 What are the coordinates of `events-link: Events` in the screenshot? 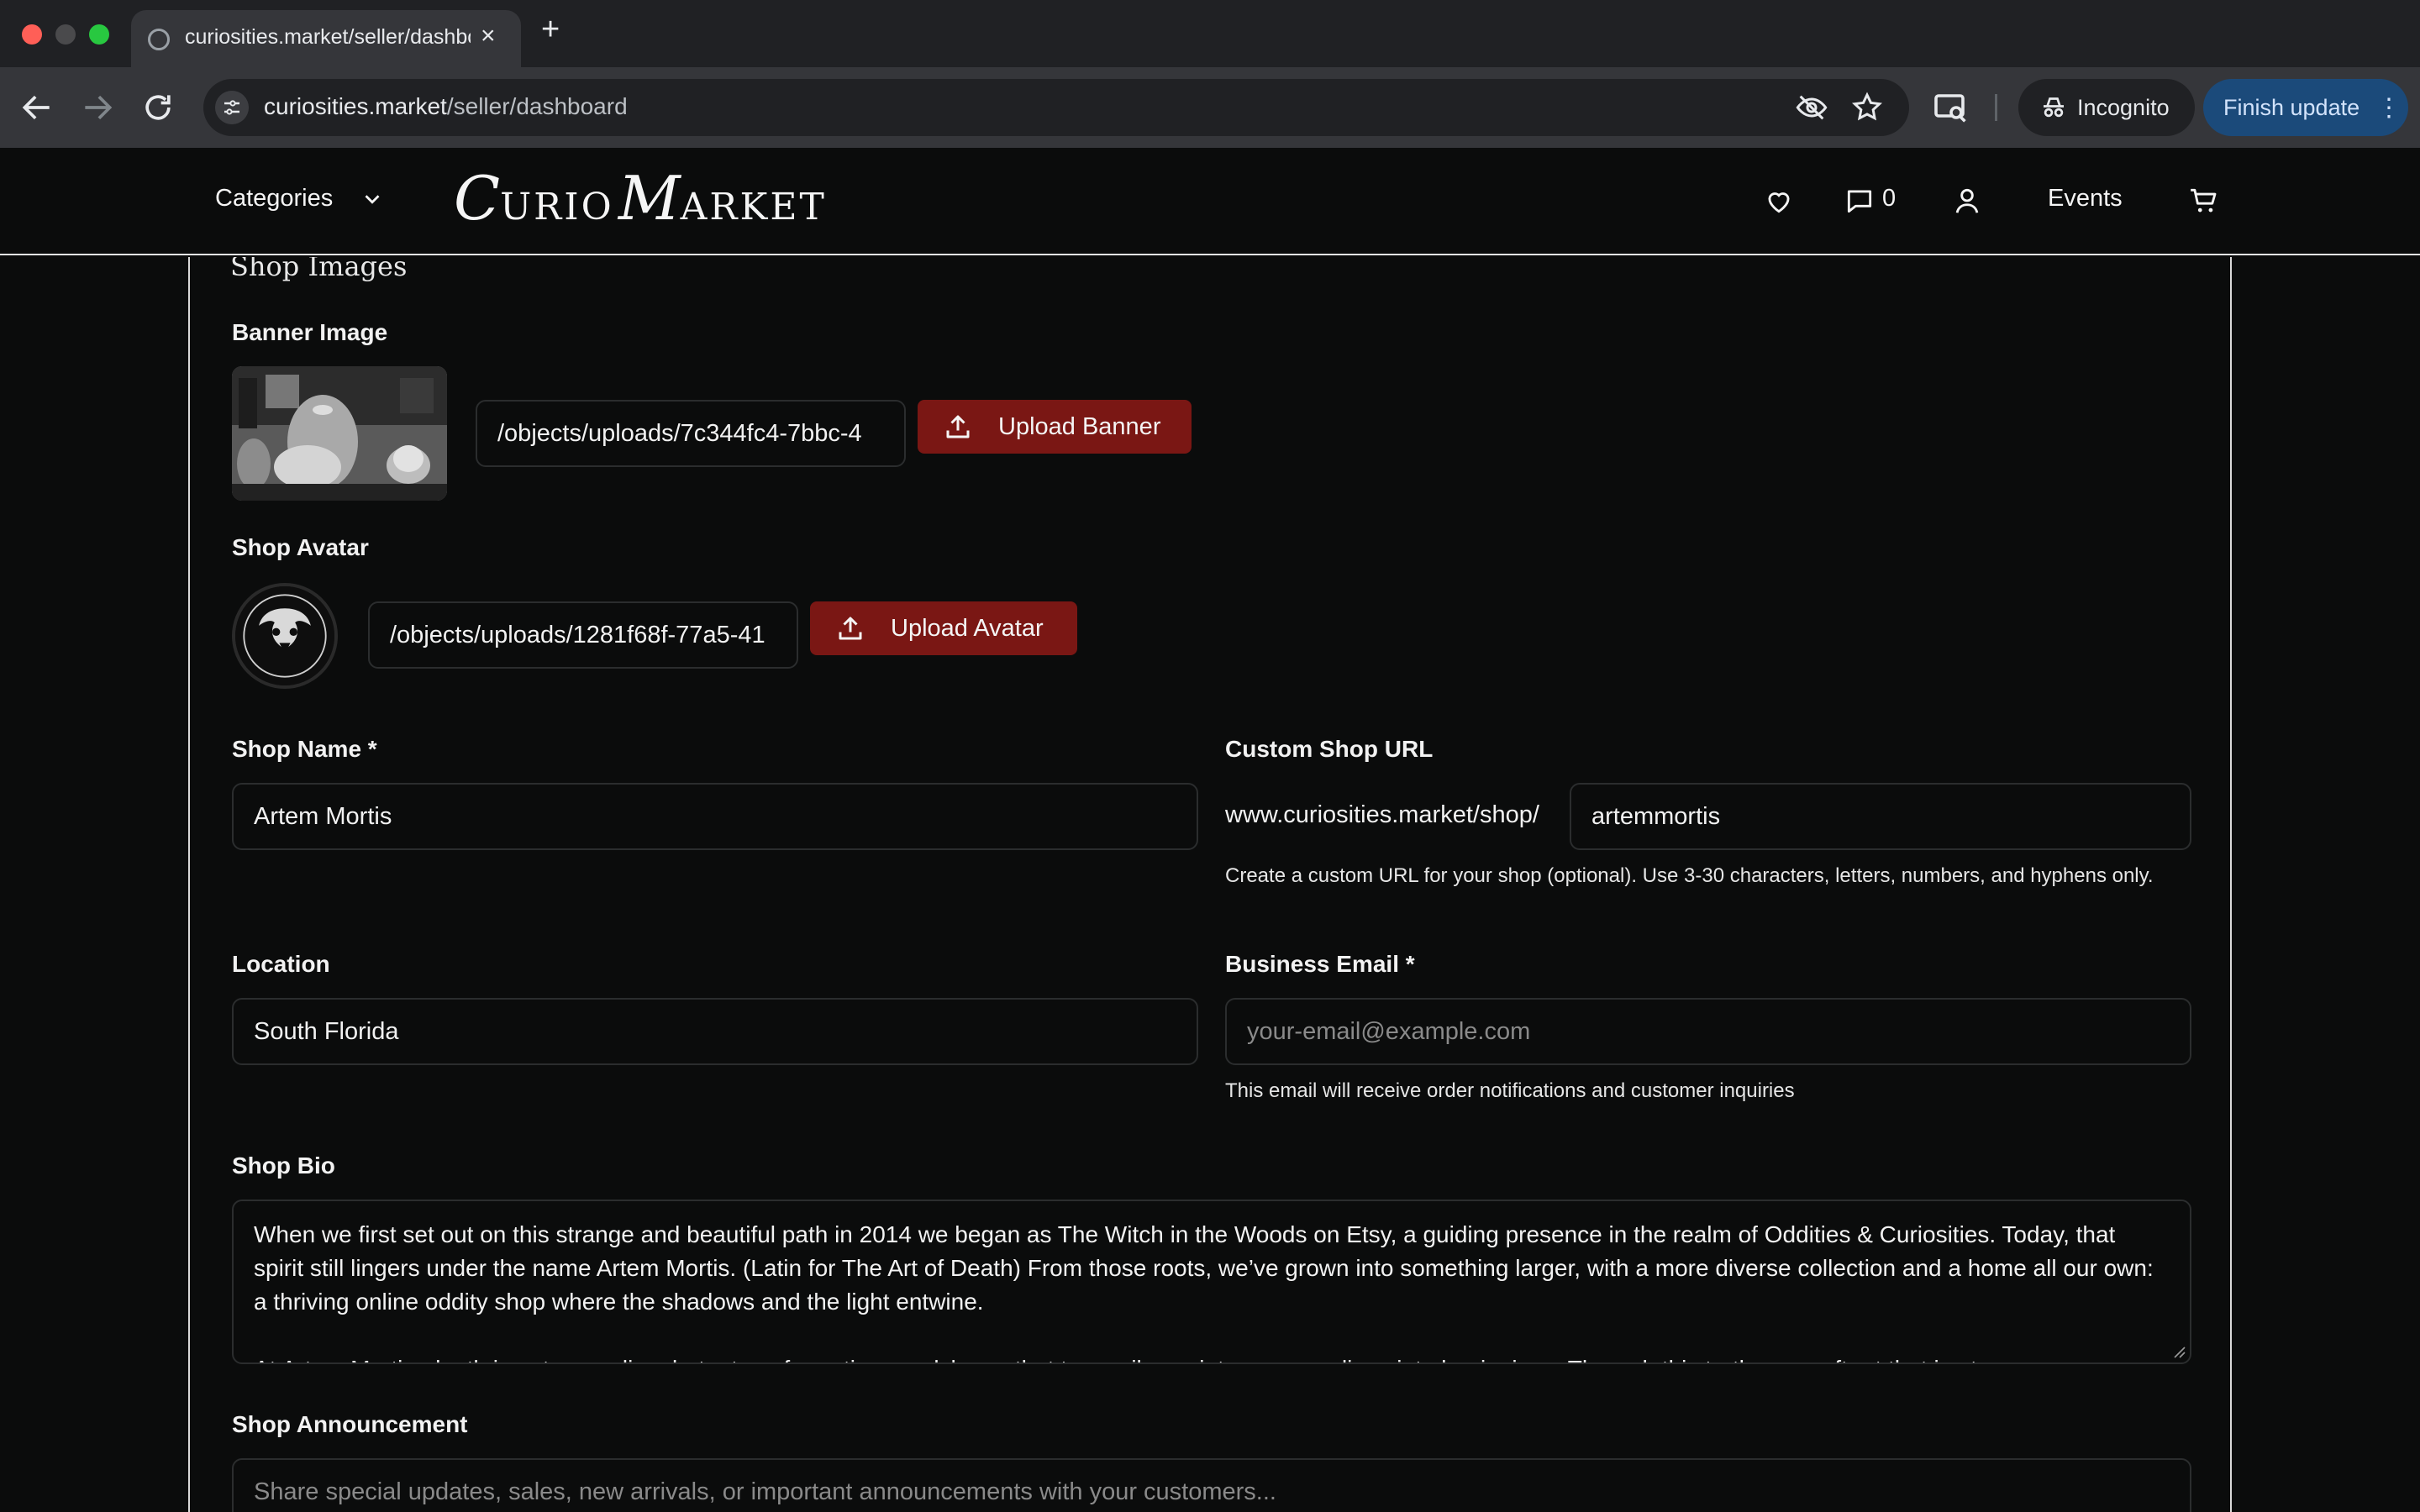 It's located at (2086, 199).